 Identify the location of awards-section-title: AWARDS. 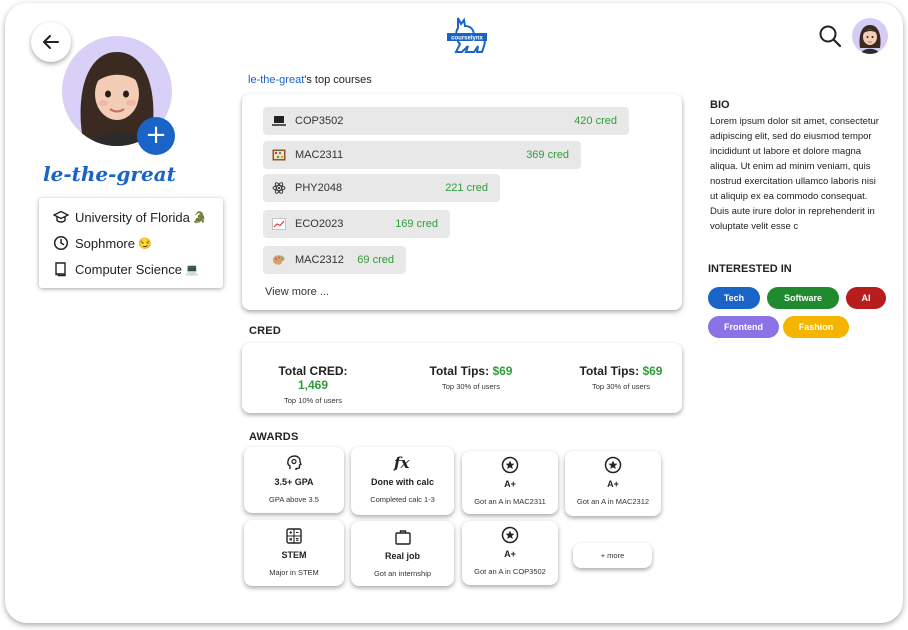
(274, 437).